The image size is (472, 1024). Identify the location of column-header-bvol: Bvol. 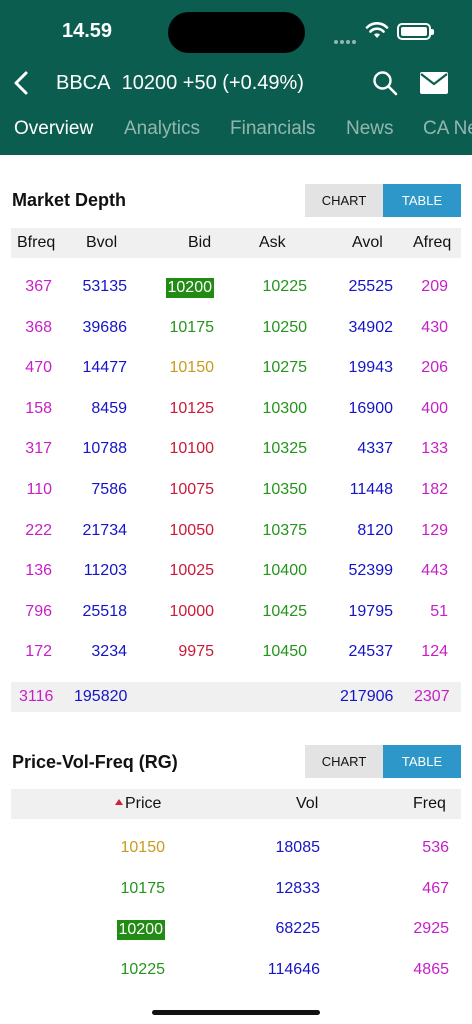
(102, 242).